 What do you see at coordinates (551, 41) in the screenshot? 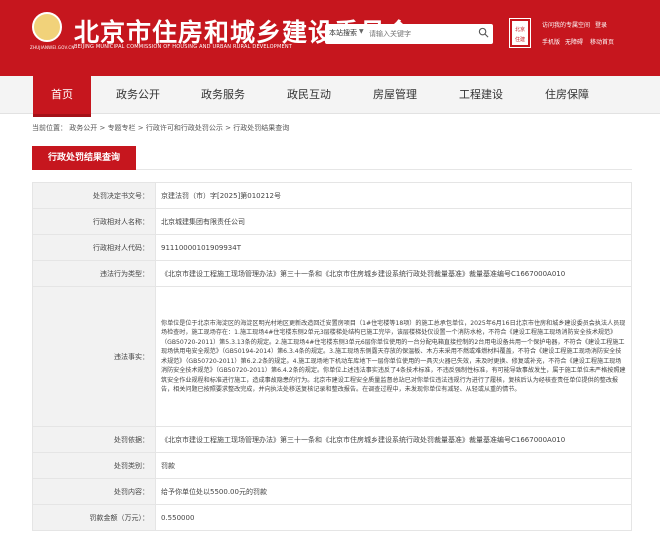
I see `mobile-version-link: 手机版` at bounding box center [551, 41].